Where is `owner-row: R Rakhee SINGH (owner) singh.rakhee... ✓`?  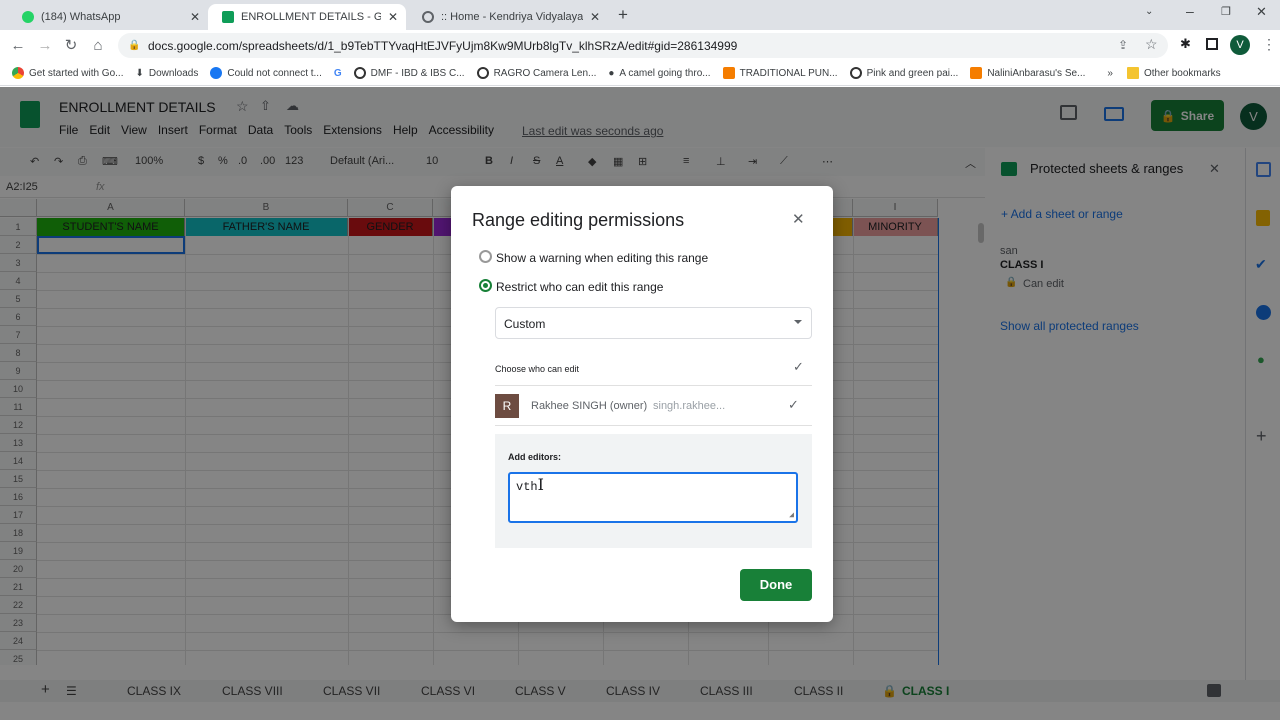 owner-row: R Rakhee SINGH (owner) singh.rakhee... ✓ is located at coordinates (653, 407).